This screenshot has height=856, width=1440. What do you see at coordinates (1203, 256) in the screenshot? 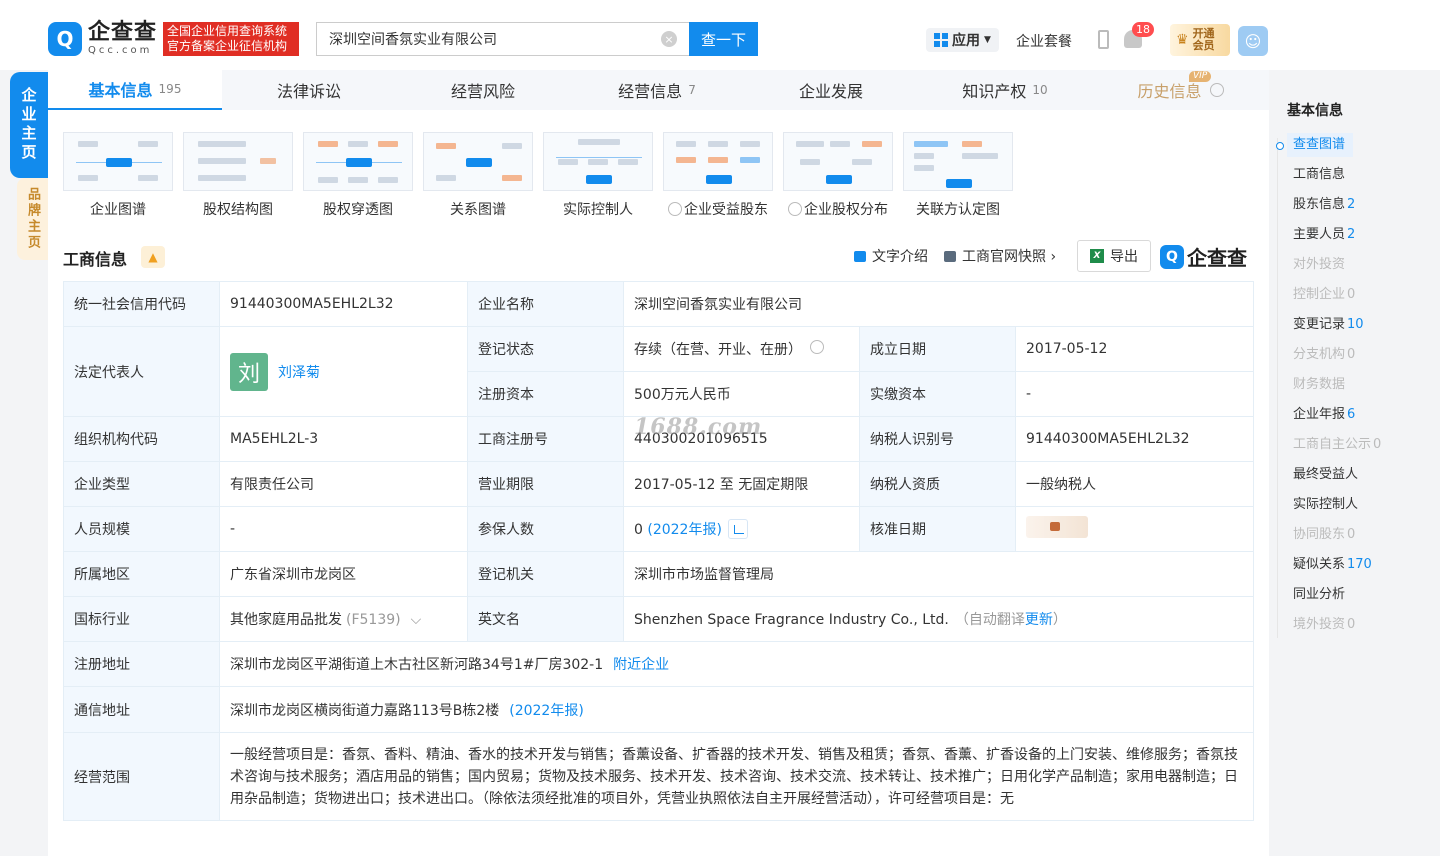
I see `brand-logo: Q 企查查` at bounding box center [1203, 256].